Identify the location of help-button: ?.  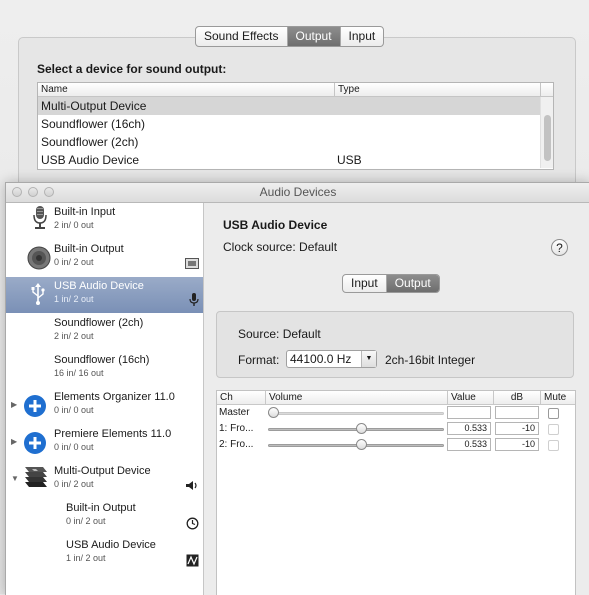
(559, 247).